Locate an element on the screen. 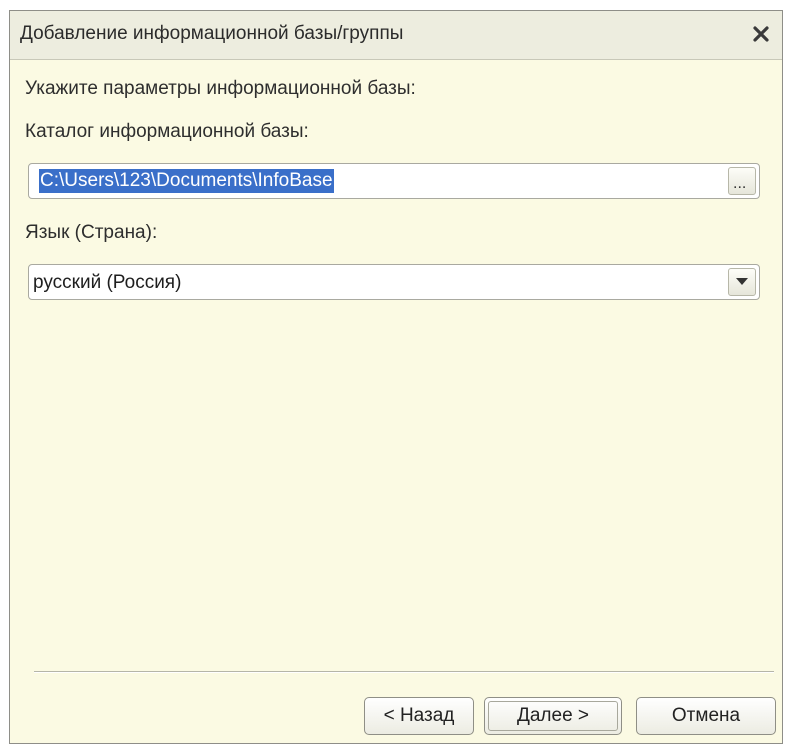  language-dropdown-button is located at coordinates (742, 282).